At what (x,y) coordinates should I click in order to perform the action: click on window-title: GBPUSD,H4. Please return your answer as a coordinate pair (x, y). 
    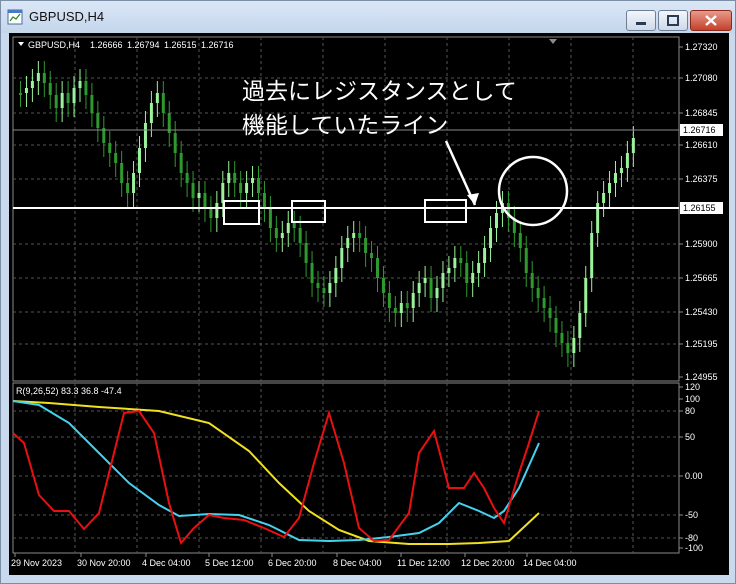
    Looking at the image, I should click on (67, 16).